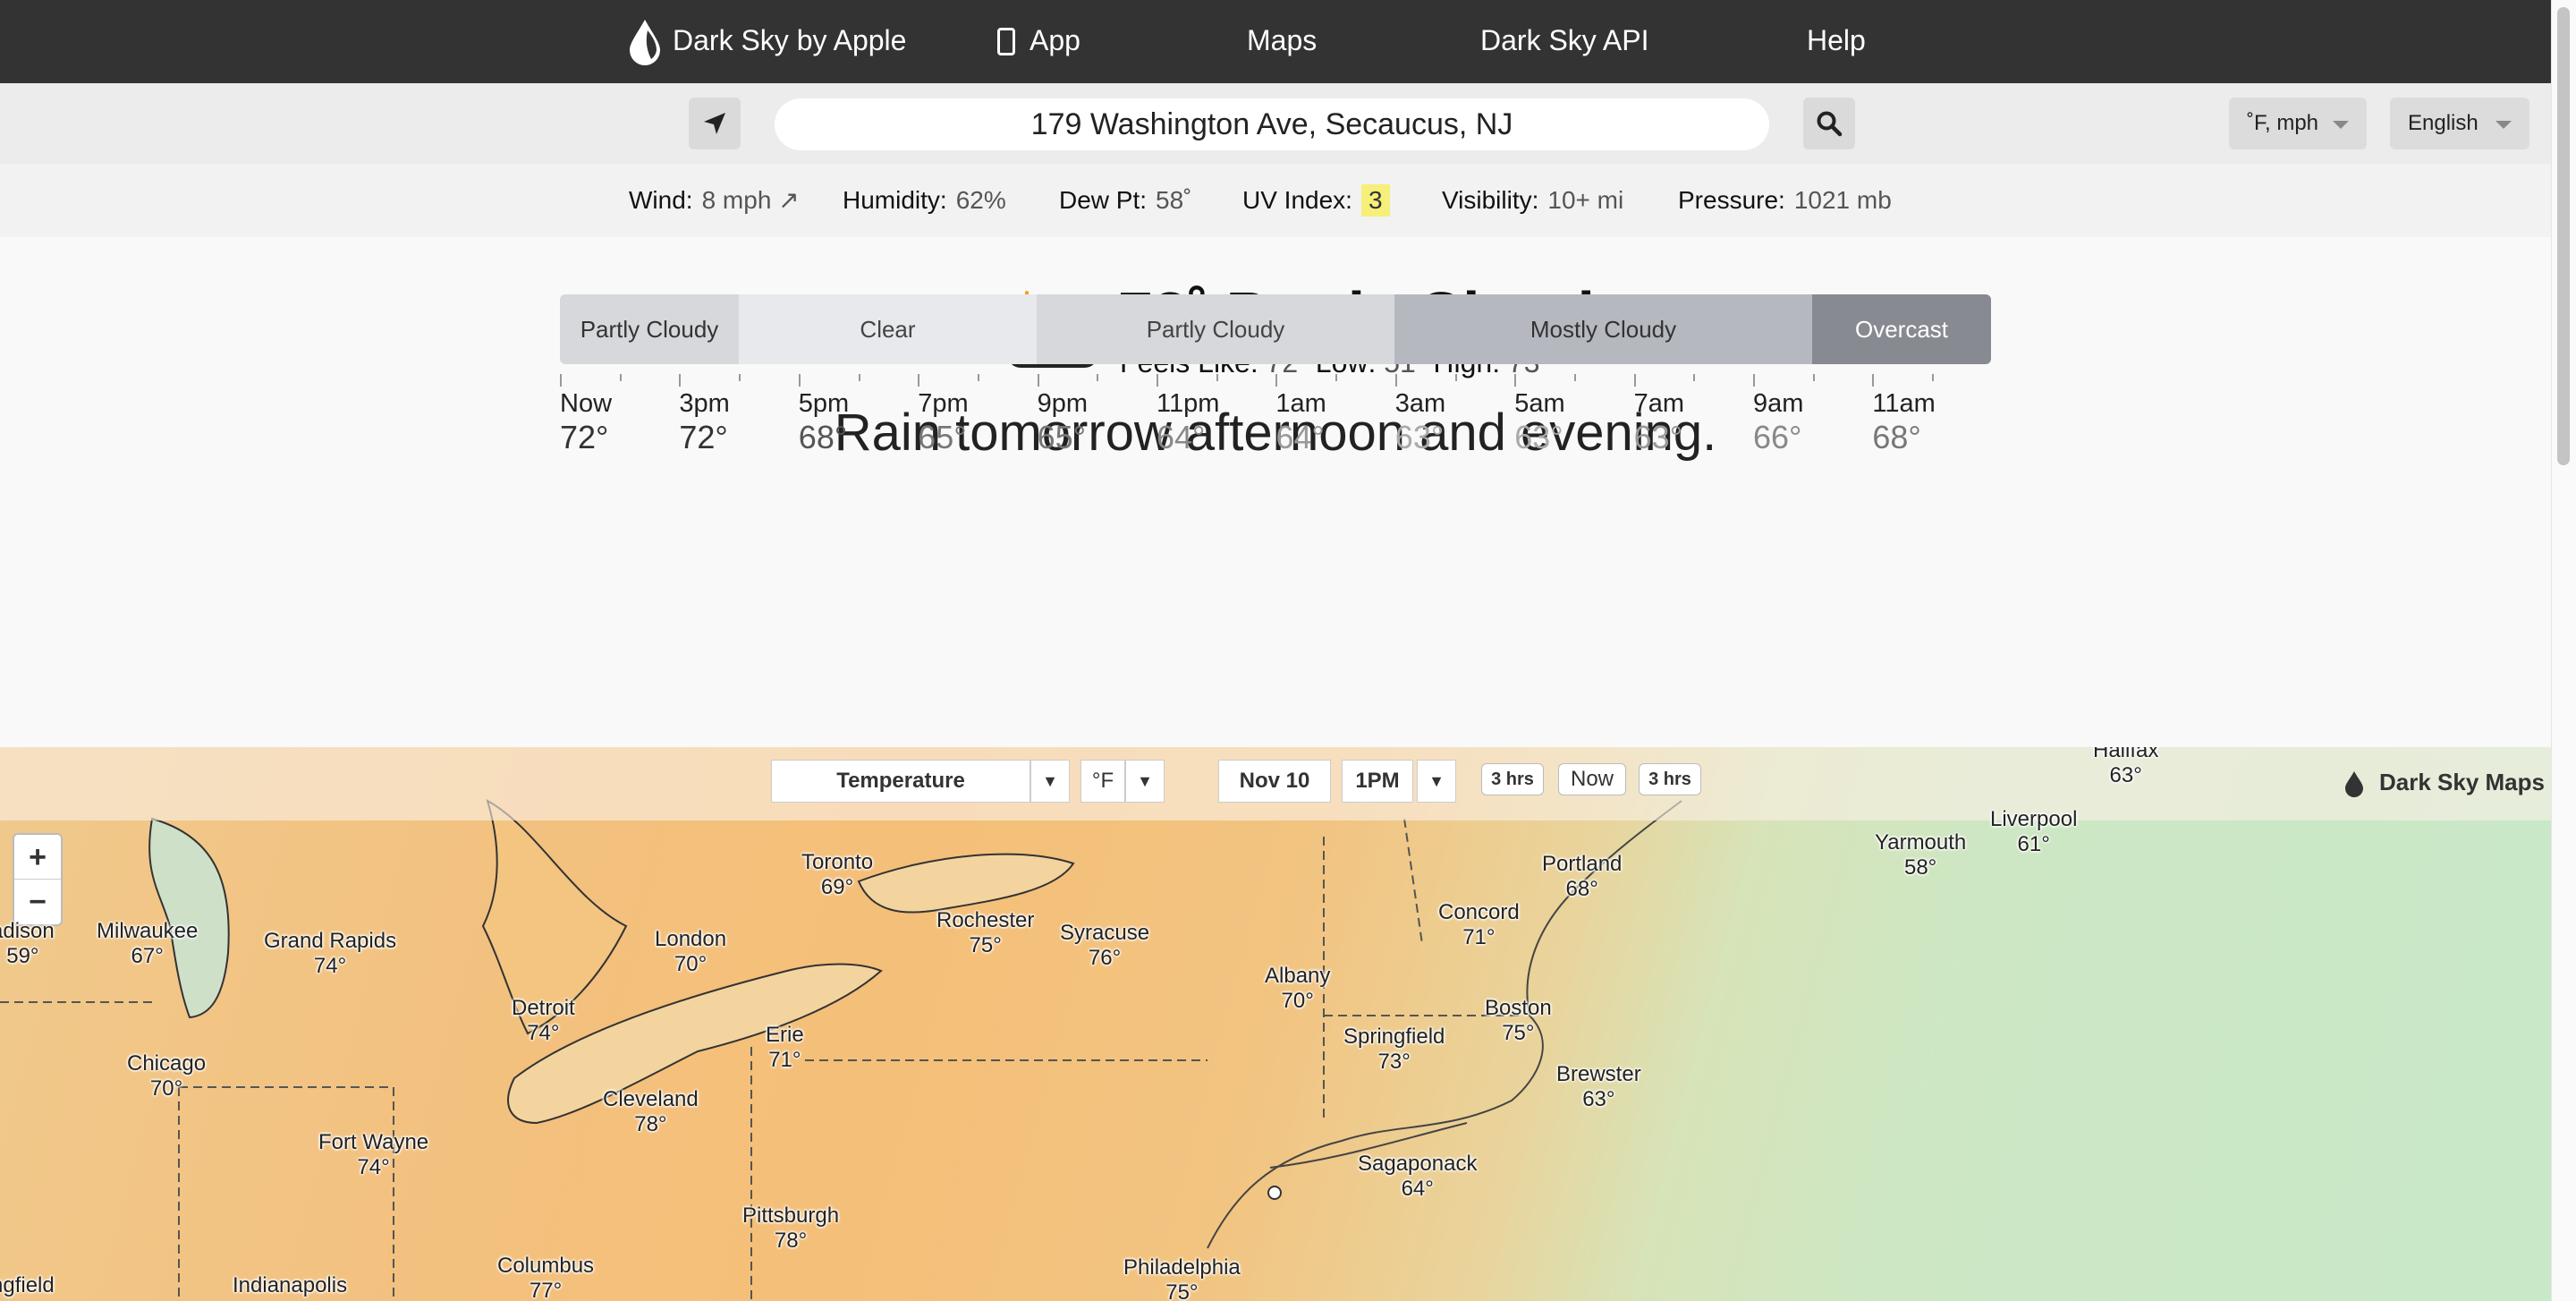 The width and height of the screenshot is (2576, 1301). Describe the element at coordinates (1145, 781) in the screenshot. I see `unit-dropdown-arrow: ▼` at that location.